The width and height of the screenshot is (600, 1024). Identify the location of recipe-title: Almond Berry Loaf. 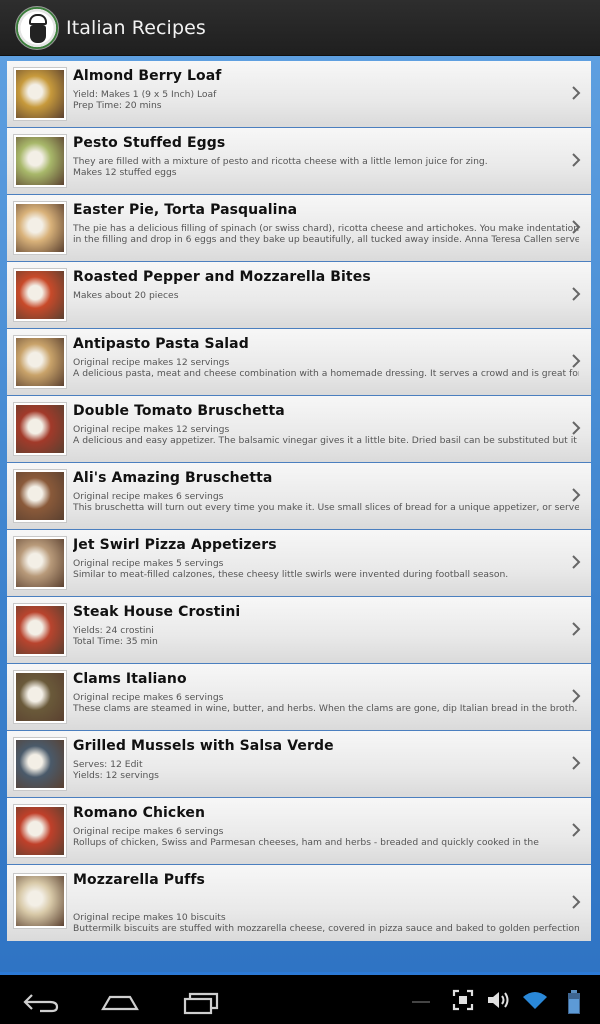
(147, 76).